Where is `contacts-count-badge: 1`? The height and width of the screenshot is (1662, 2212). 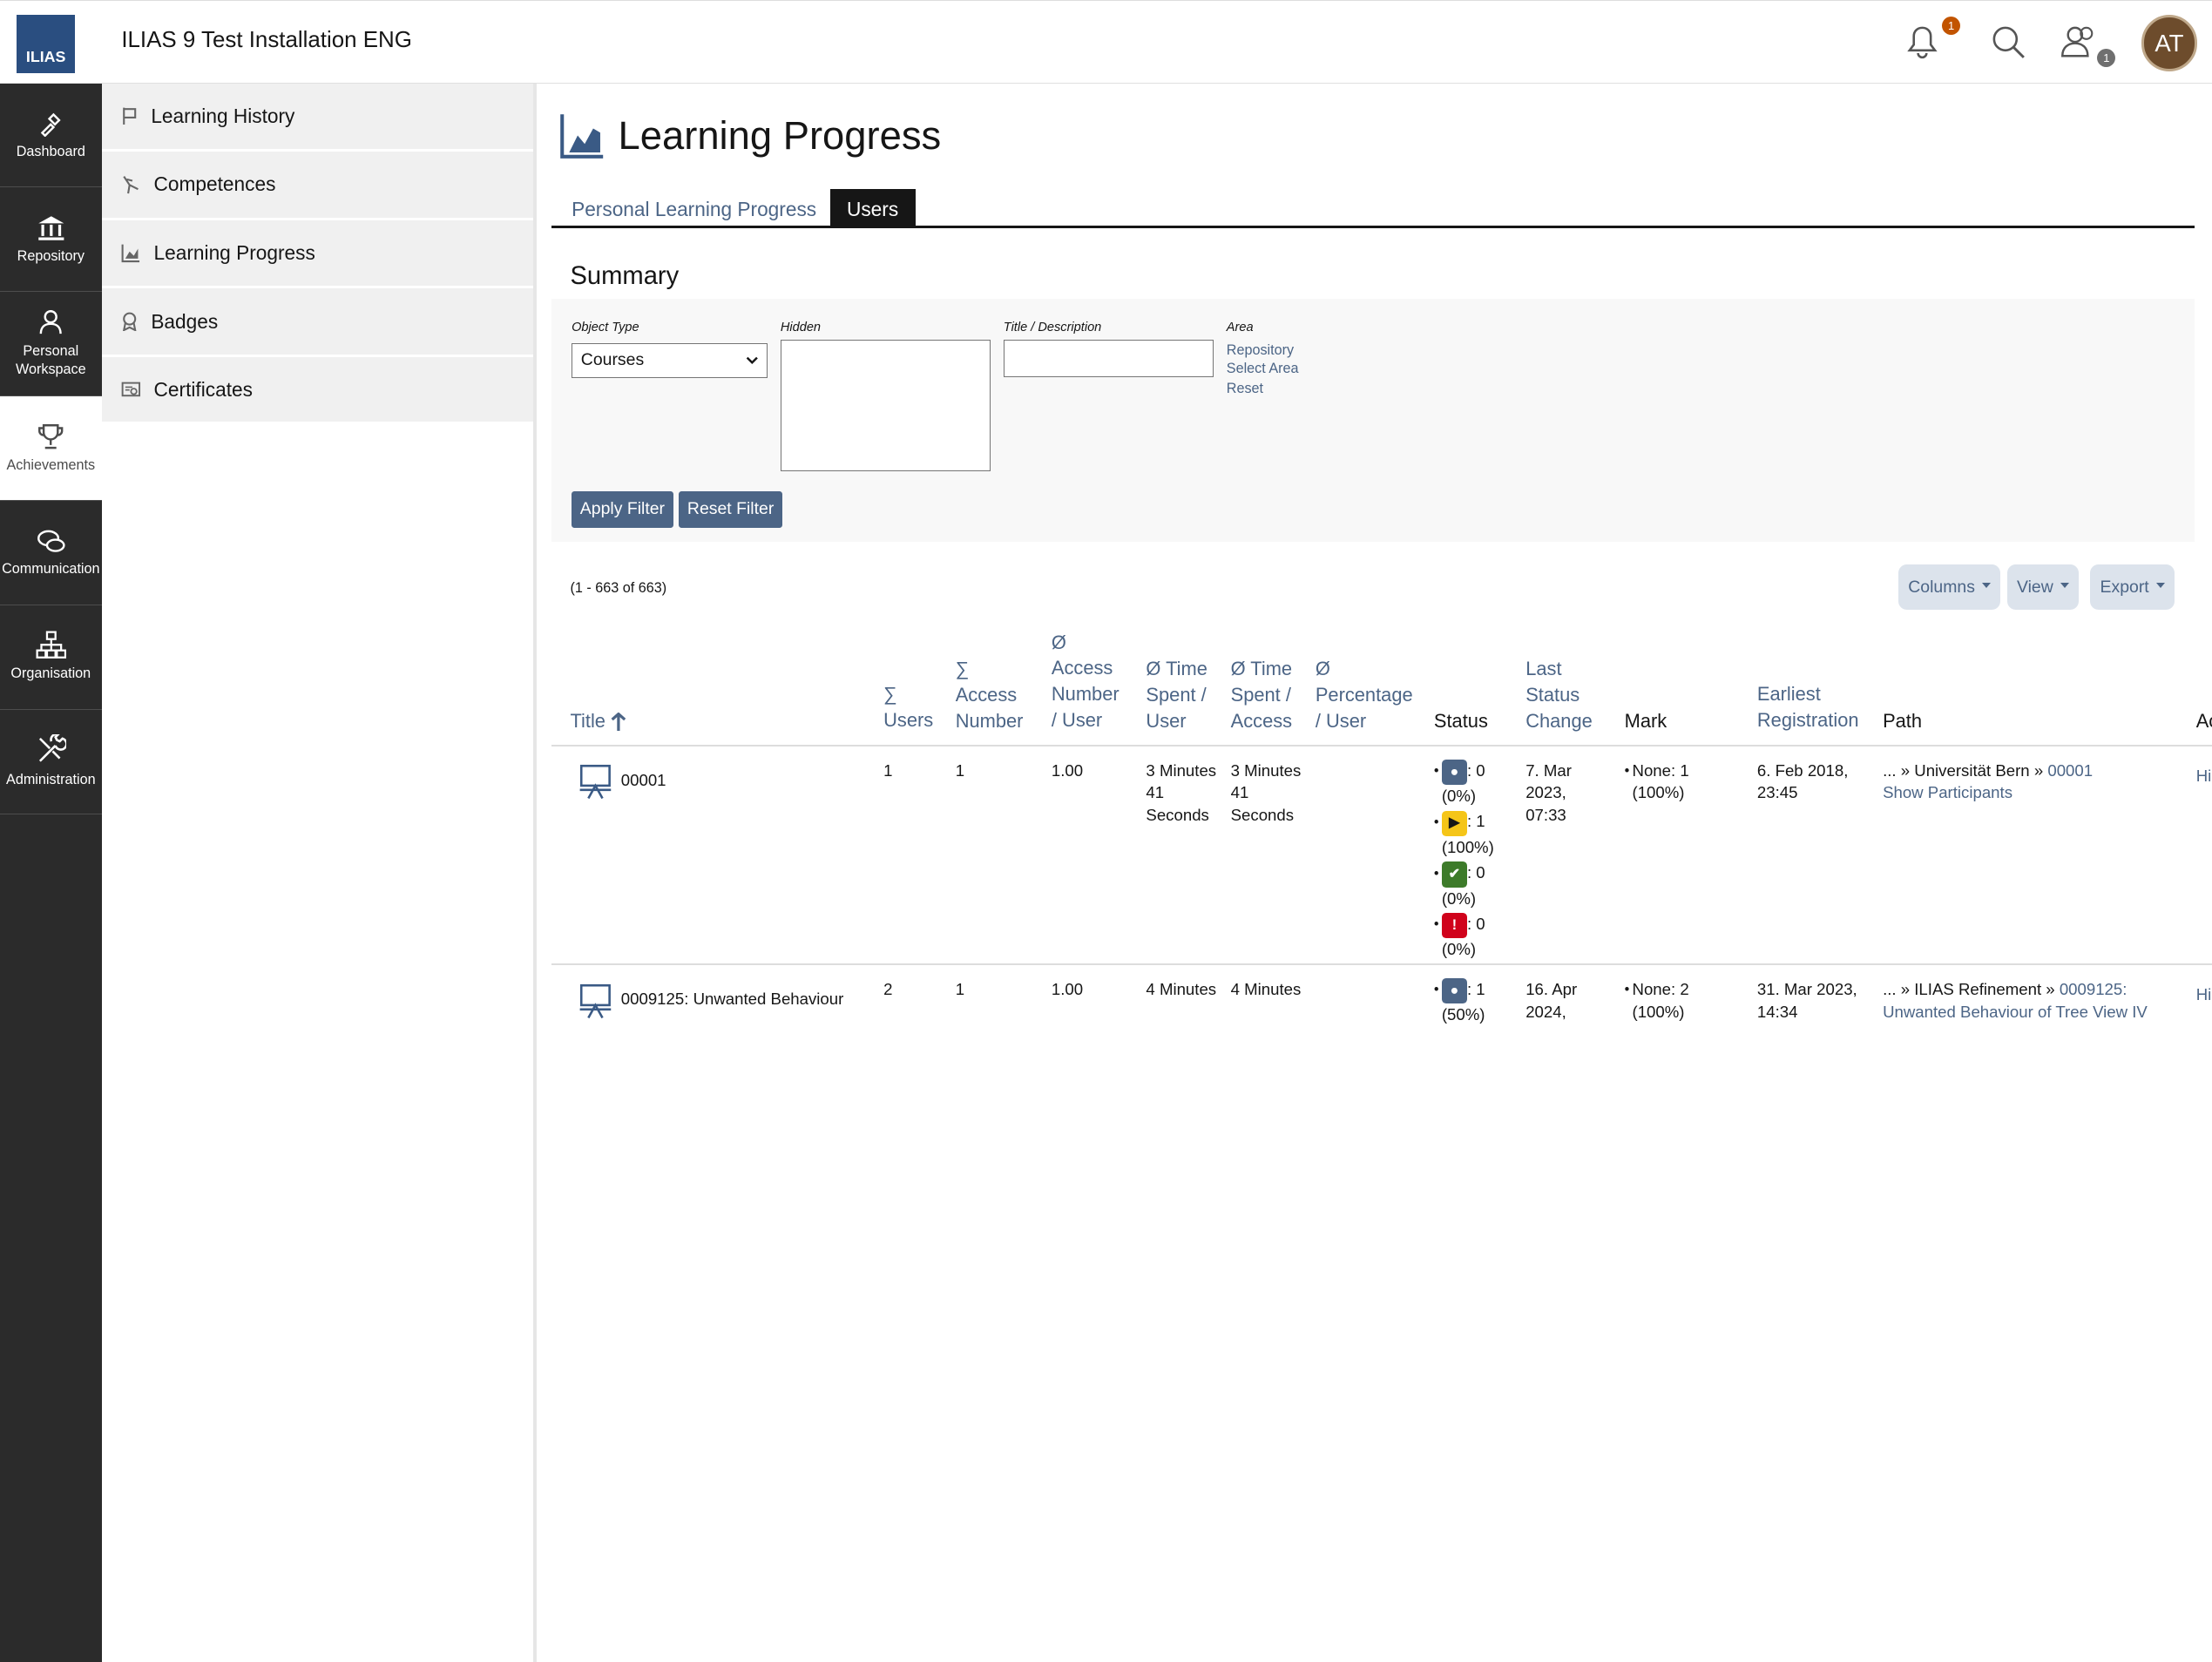 contacts-count-badge: 1 is located at coordinates (2106, 59).